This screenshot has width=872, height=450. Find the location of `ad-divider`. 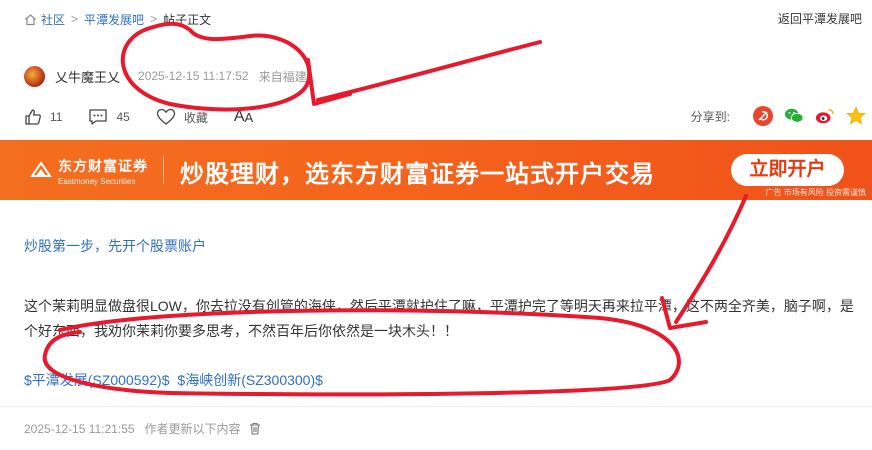

ad-divider is located at coordinates (163, 170).